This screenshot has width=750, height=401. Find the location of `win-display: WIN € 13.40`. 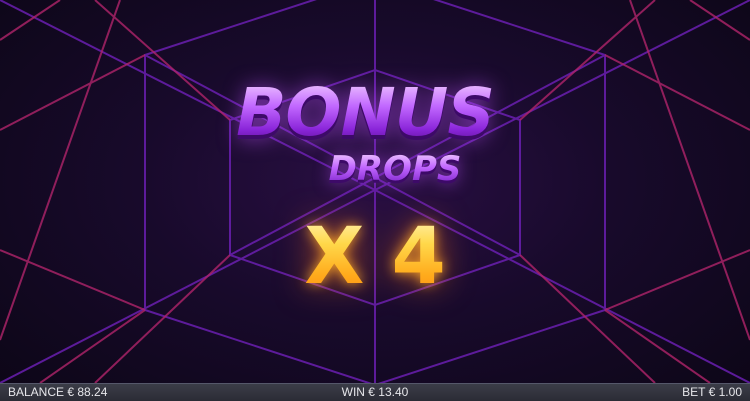

win-display: WIN € 13.40 is located at coordinates (375, 392).